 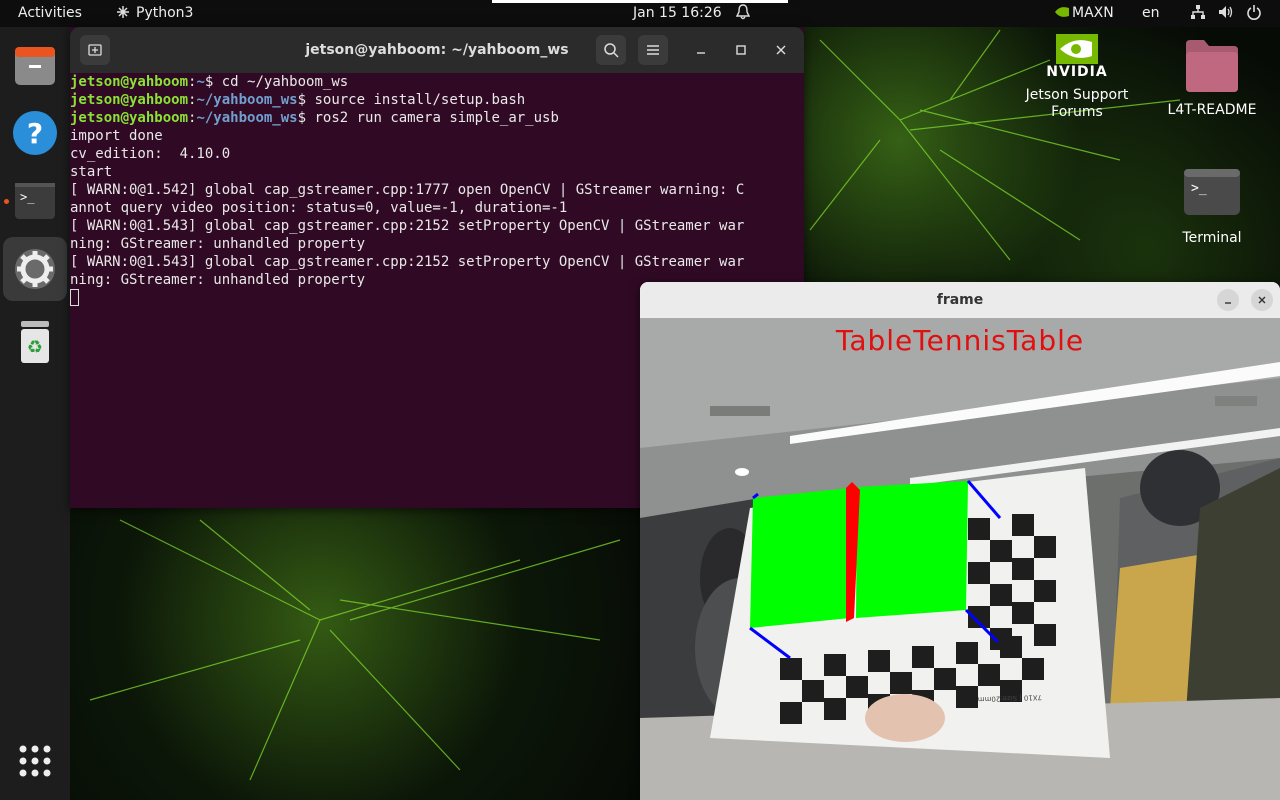 I want to click on terminal-line: import done, so click(x=116, y=136).